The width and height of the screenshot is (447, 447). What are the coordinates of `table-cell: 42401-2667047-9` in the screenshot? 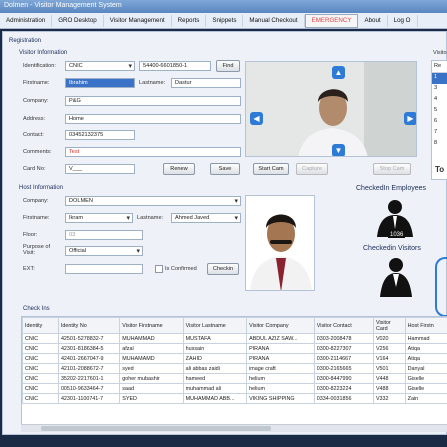 It's located at (89, 358).